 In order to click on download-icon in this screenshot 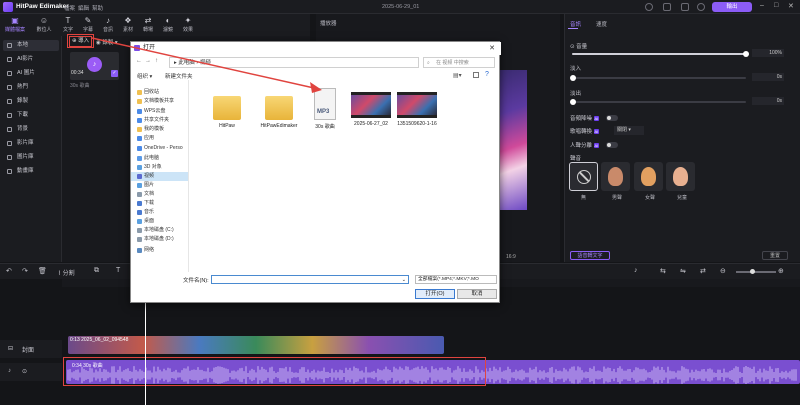, I will do `click(9, 115)`.